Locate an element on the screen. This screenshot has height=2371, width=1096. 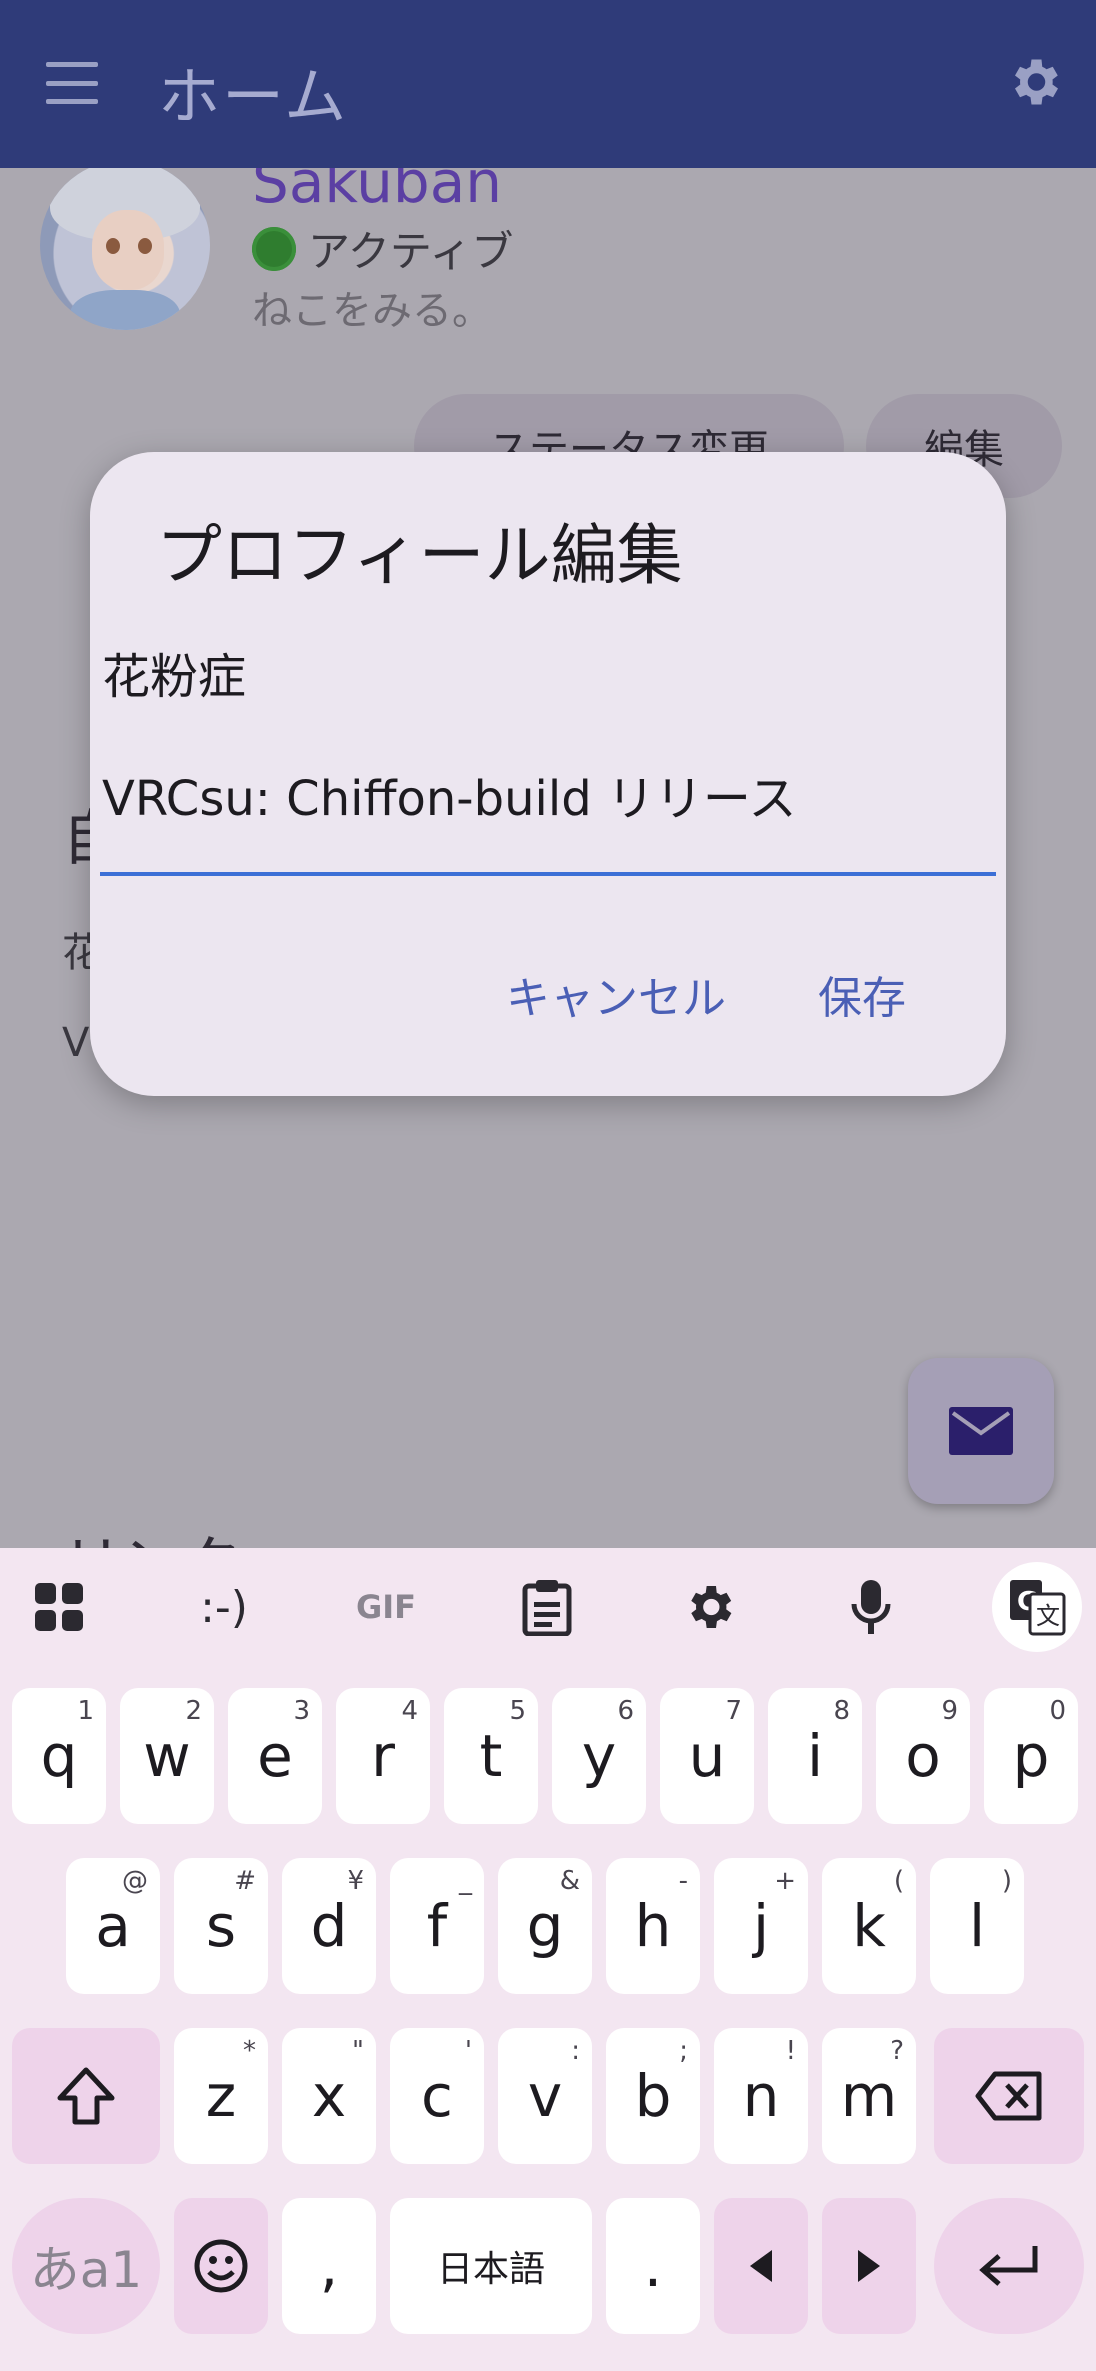
key-hint: ? is located at coordinates (897, 2051).